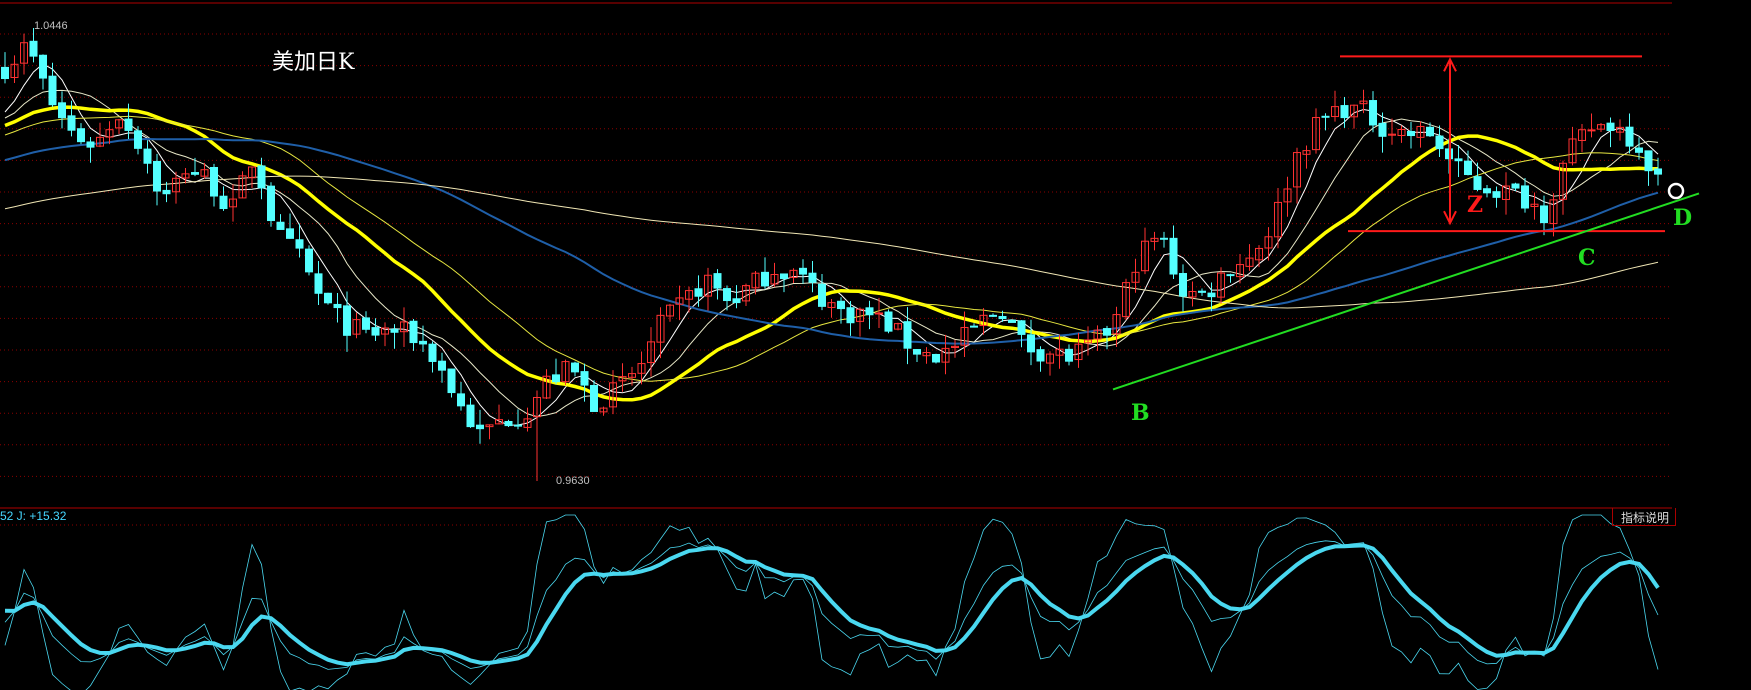 This screenshot has width=1751, height=690. What do you see at coordinates (1475, 205) in the screenshot?
I see `annotation-label-z: Z` at bounding box center [1475, 205].